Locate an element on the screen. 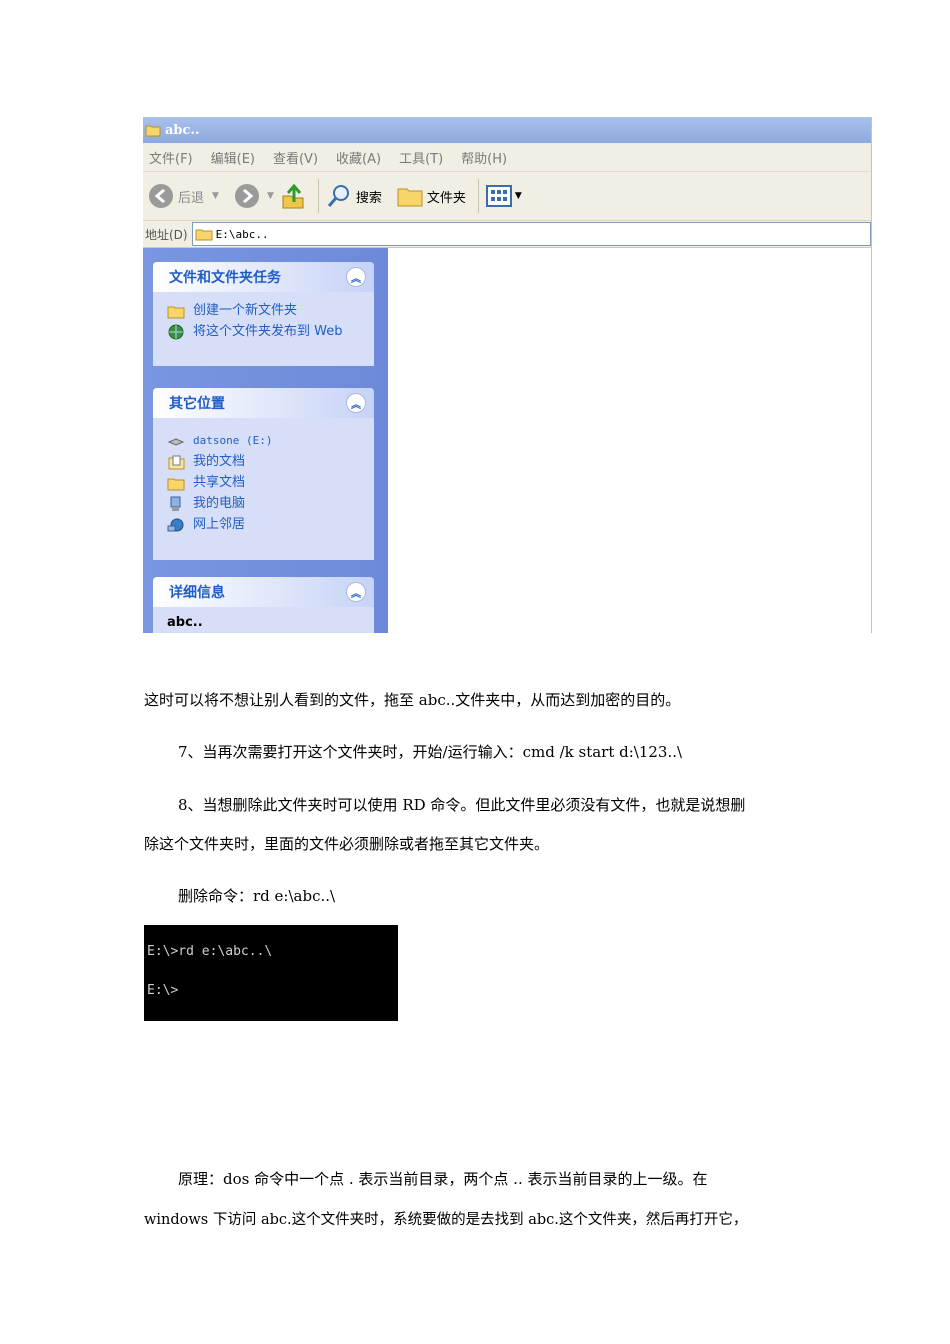 This screenshot has height=1344, width=950. place-drive-e: datsone (E:) is located at coordinates (270, 441).